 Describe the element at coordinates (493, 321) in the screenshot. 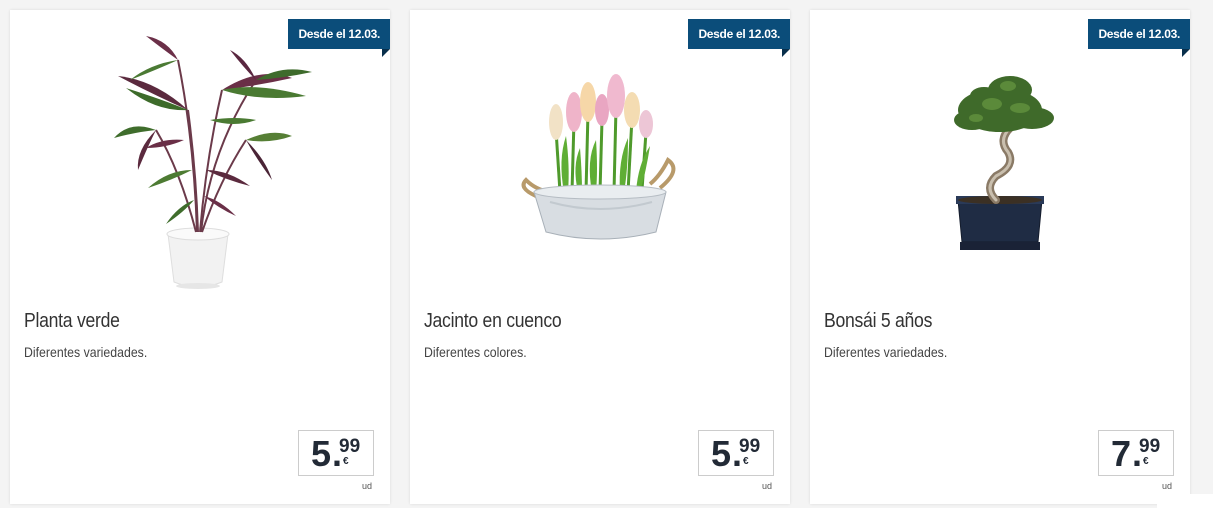

I see `product-title: Jacinto en cuenco` at that location.